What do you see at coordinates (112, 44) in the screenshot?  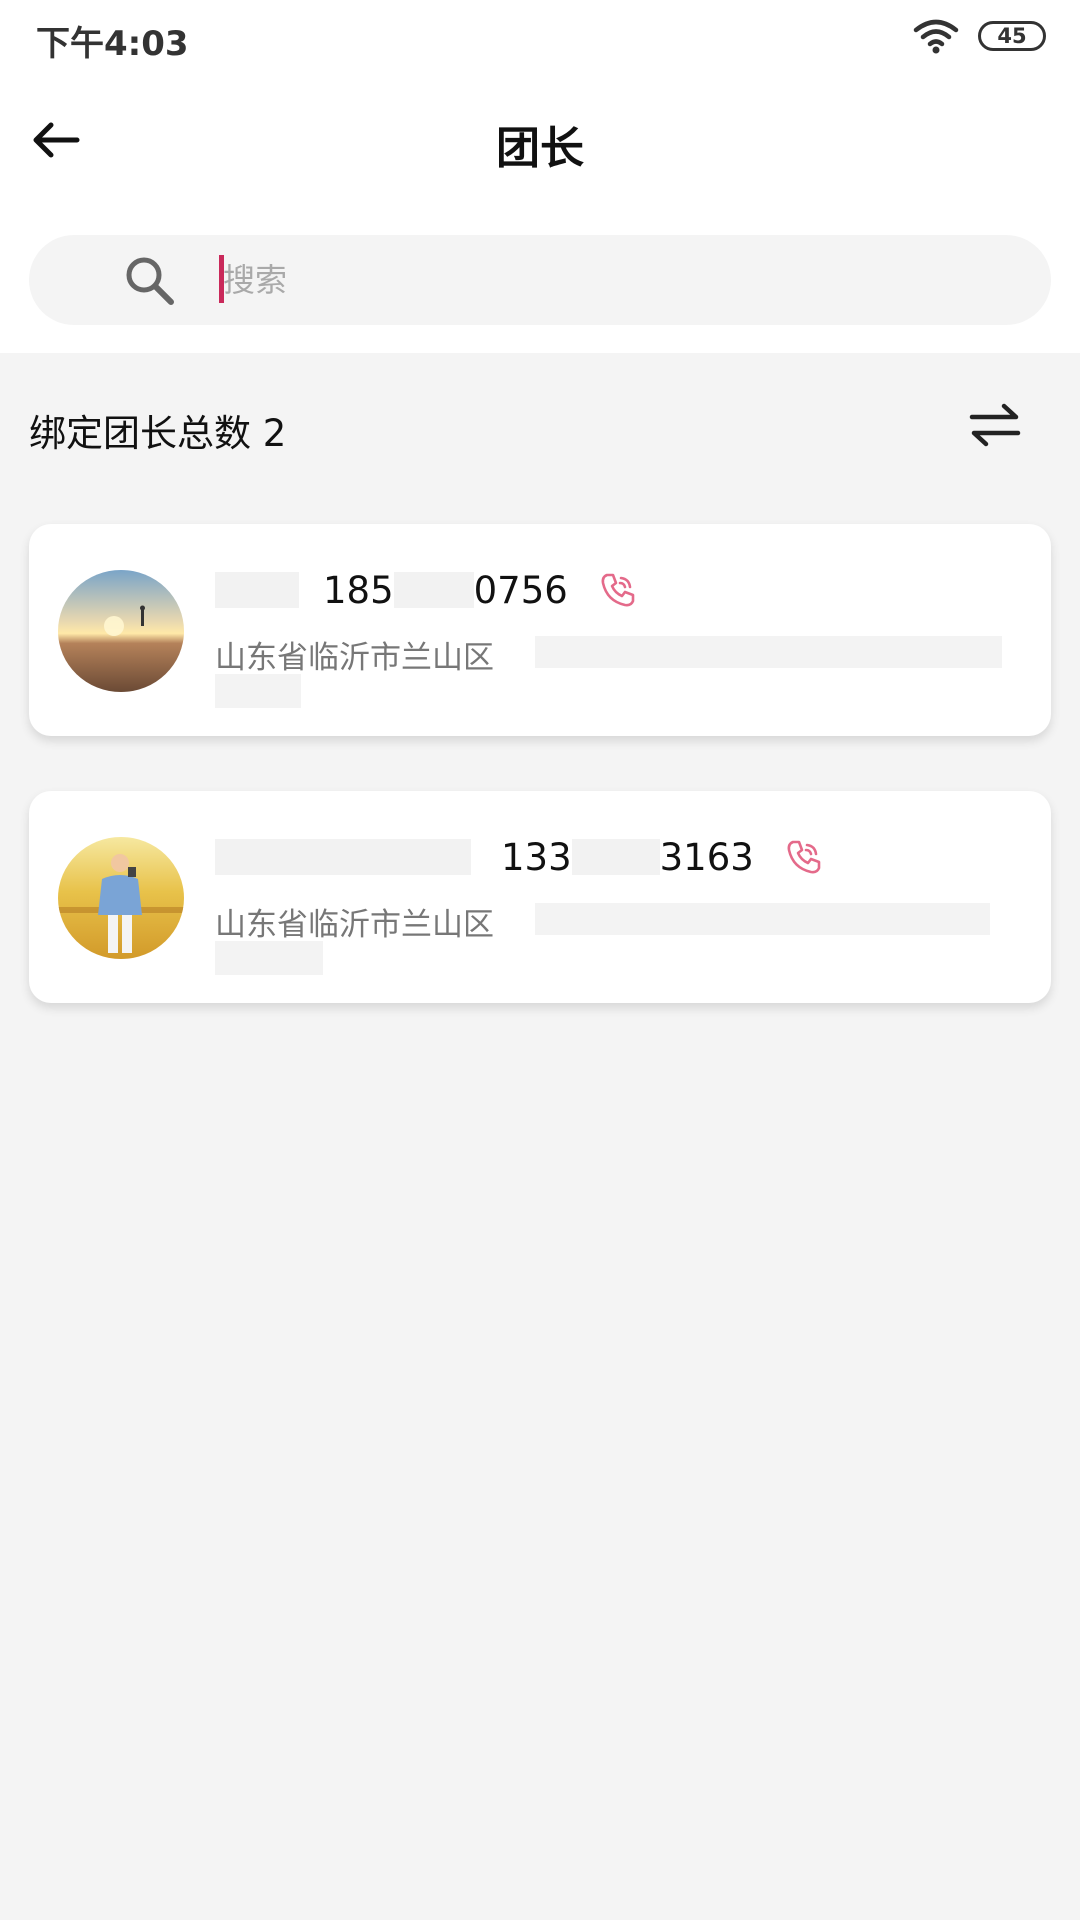 I see `status-time: 下午4:03` at bounding box center [112, 44].